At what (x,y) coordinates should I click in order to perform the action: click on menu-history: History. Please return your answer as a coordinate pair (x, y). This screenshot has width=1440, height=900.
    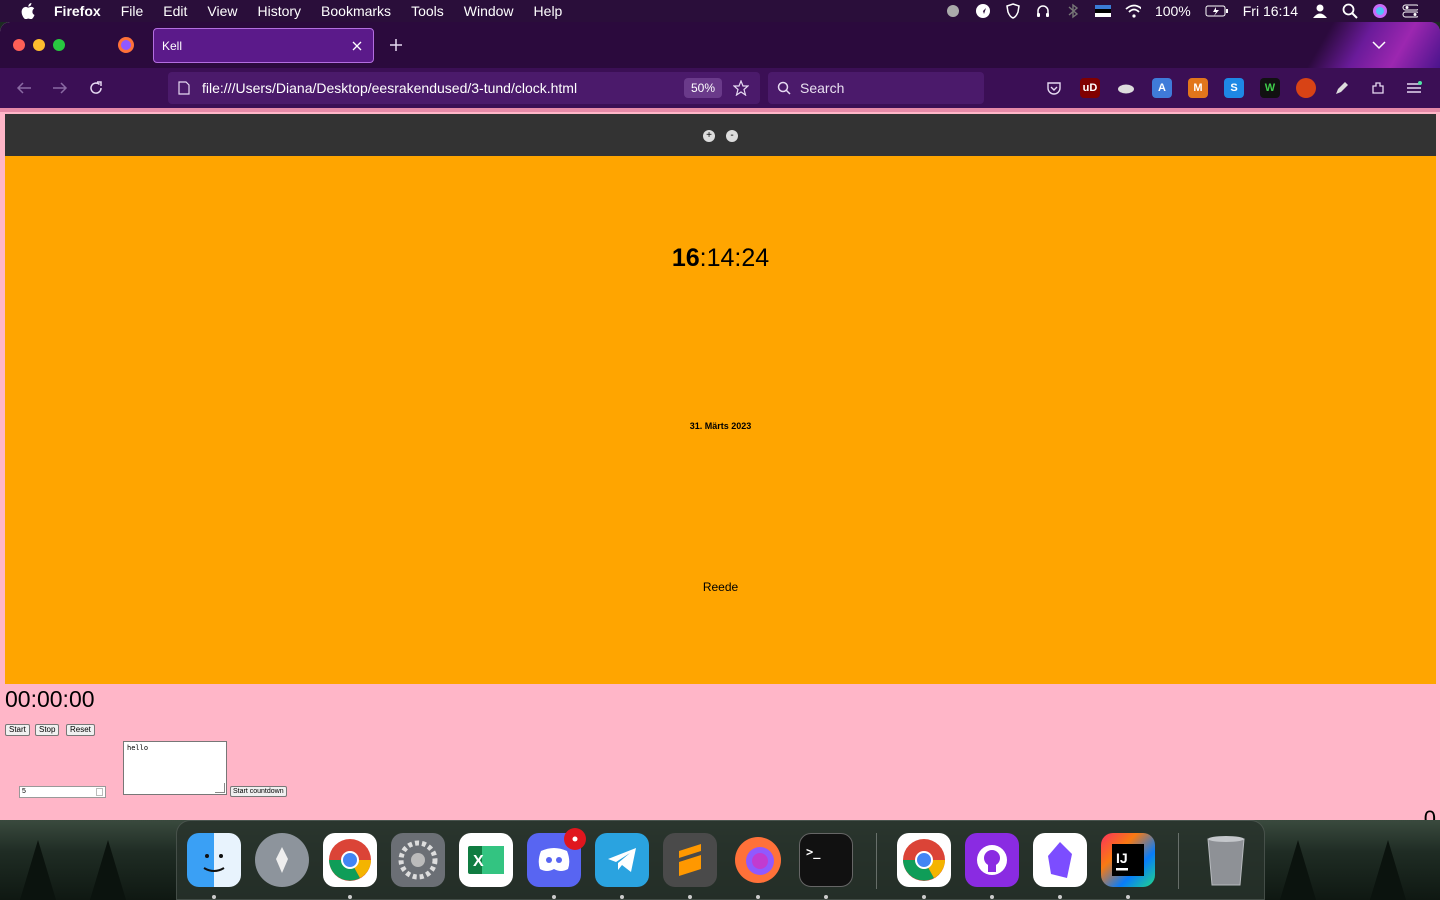
    Looking at the image, I should click on (279, 11).